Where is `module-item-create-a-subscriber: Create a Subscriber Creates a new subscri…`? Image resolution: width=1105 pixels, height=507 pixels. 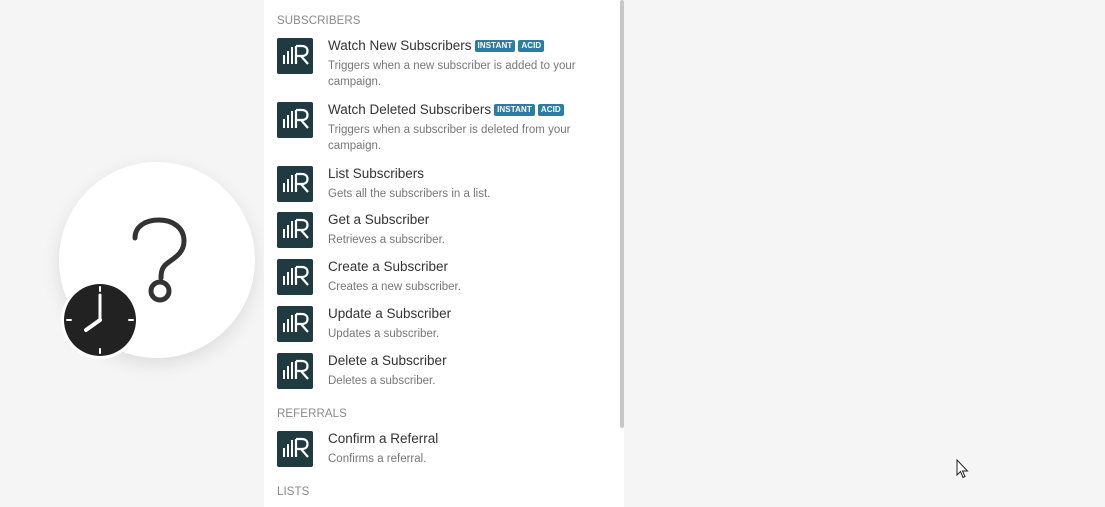
module-item-create-a-subscriber: Create a Subscriber Creates a new subscri… is located at coordinates (447, 282).